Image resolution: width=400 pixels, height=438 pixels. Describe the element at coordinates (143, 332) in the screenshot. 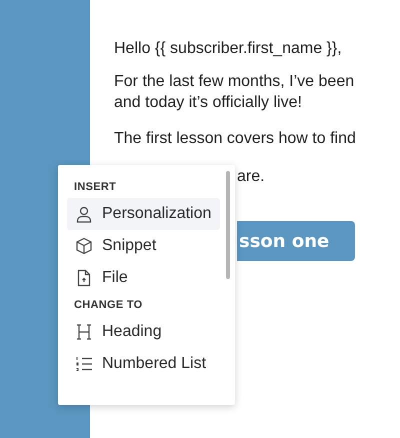

I see `menu-item: Heading` at that location.